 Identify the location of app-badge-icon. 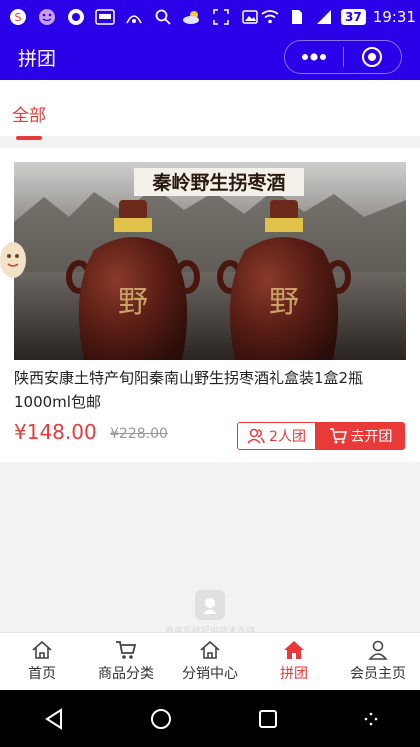
(105, 17).